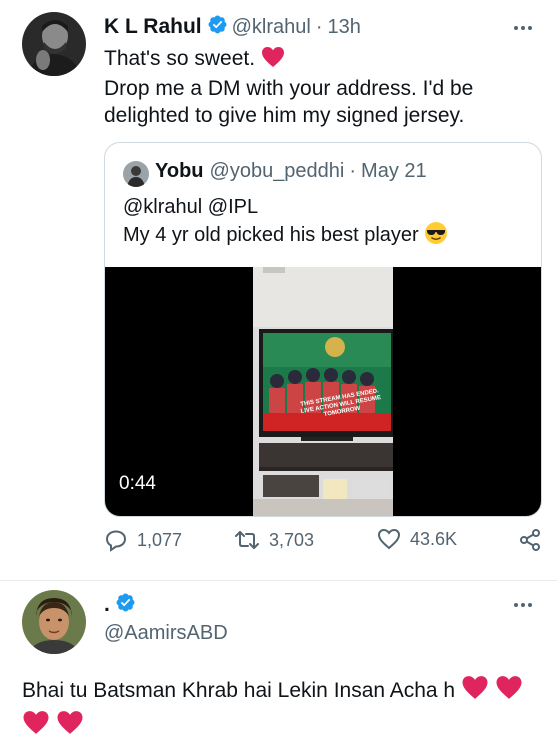 Image resolution: width=557 pixels, height=742 pixels. I want to click on avatar-aamirsabd, so click(54, 622).